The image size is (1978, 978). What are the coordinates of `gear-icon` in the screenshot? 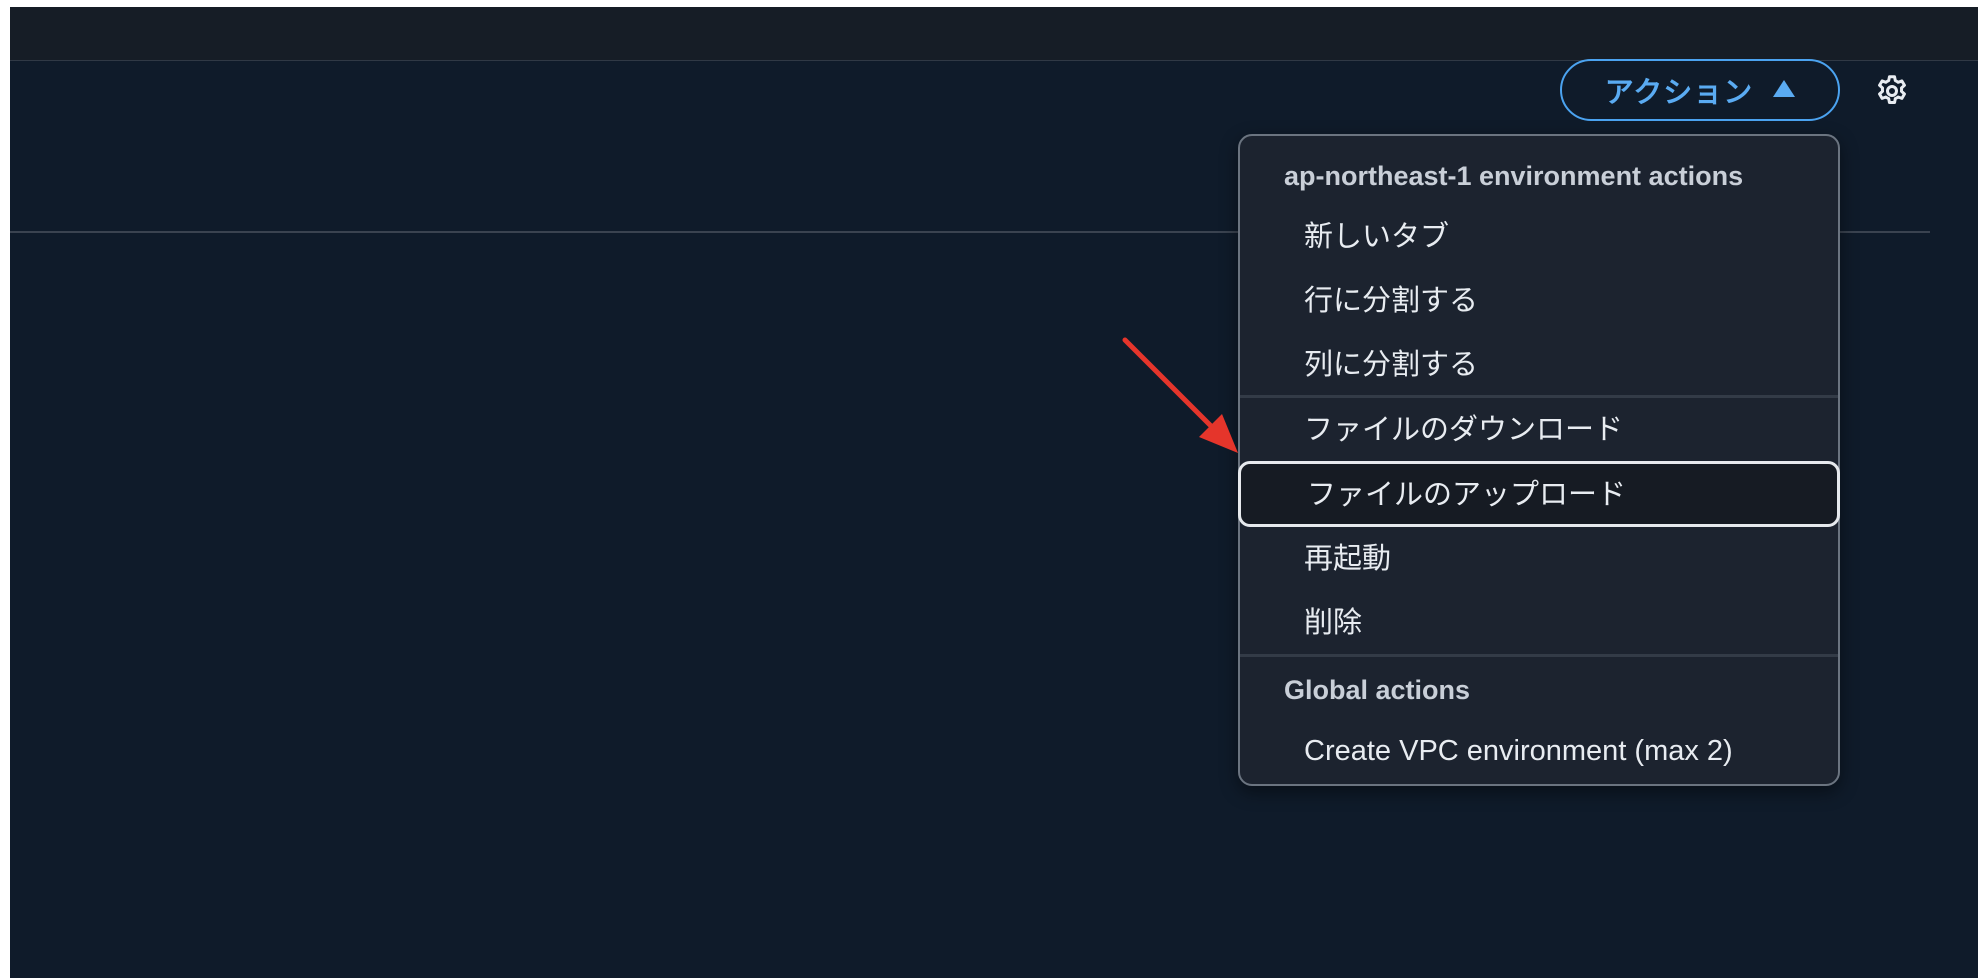 It's located at (1892, 91).